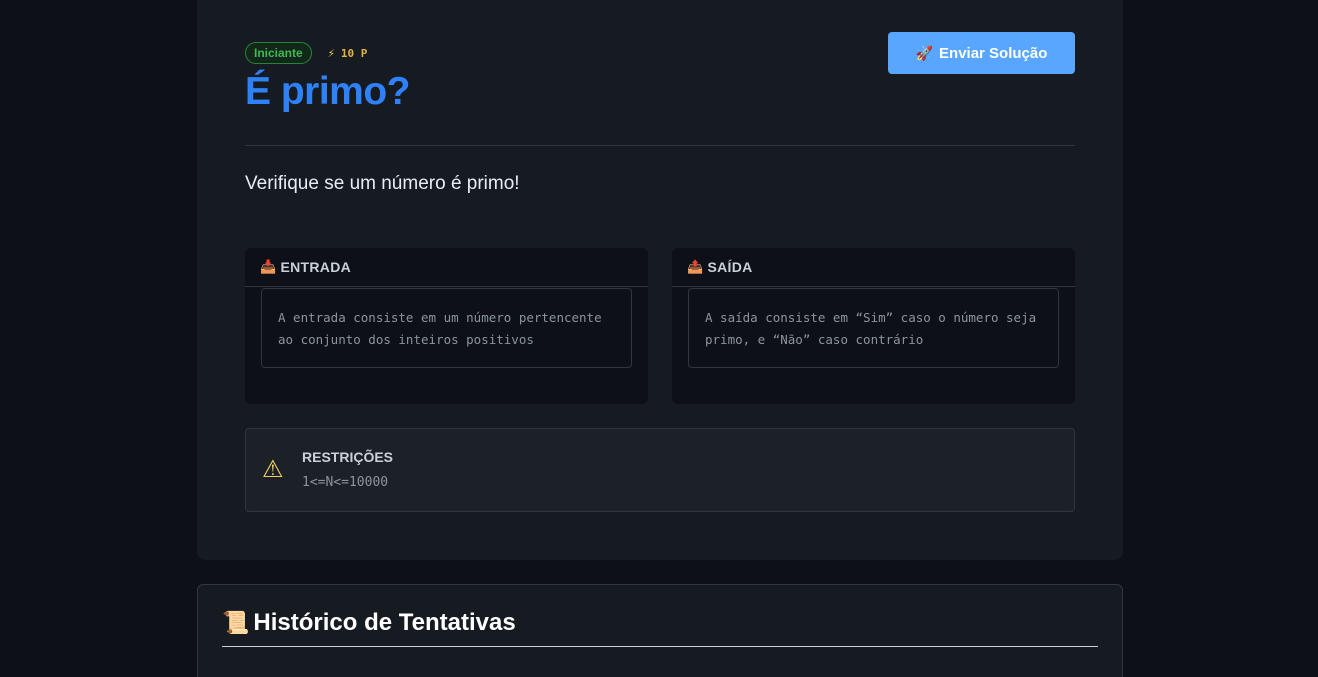 The image size is (1318, 677). I want to click on restrictions-label: RESTRIÇÕES, so click(348, 457).